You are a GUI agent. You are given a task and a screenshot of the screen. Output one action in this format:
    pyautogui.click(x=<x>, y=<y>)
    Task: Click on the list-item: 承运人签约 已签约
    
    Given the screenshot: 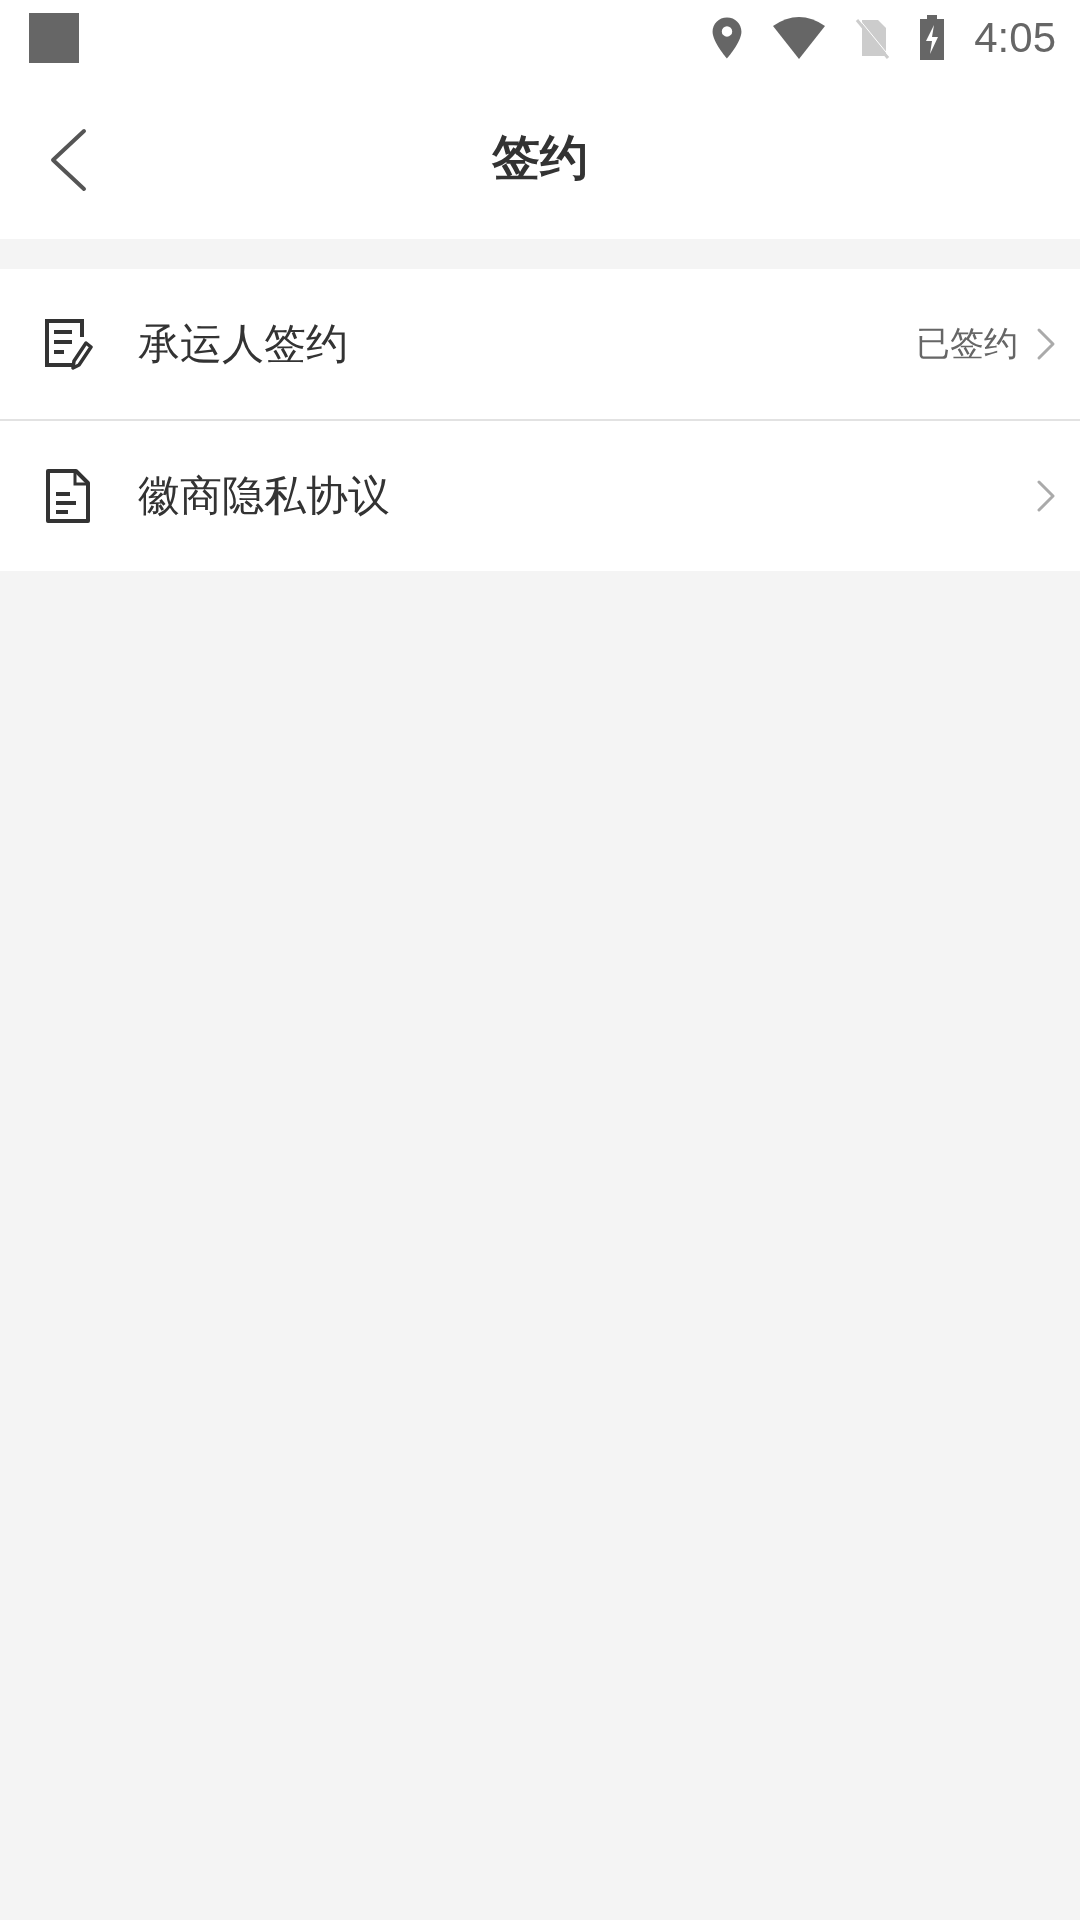 What is the action you would take?
    pyautogui.click(x=540, y=344)
    